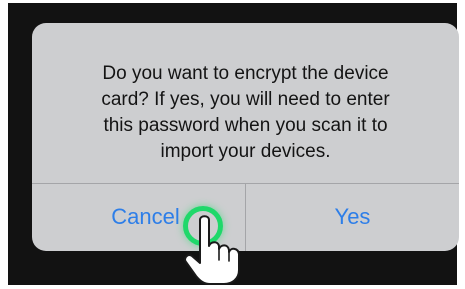 This screenshot has height=289, width=465. Describe the element at coordinates (212, 250) in the screenshot. I see `hand-pointer-icon` at that location.